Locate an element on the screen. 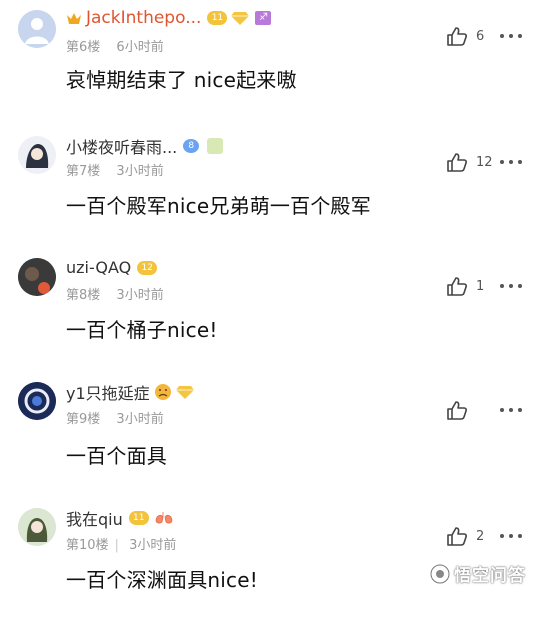 The height and width of the screenshot is (620, 534). constellation-icon: ♐ is located at coordinates (263, 18).